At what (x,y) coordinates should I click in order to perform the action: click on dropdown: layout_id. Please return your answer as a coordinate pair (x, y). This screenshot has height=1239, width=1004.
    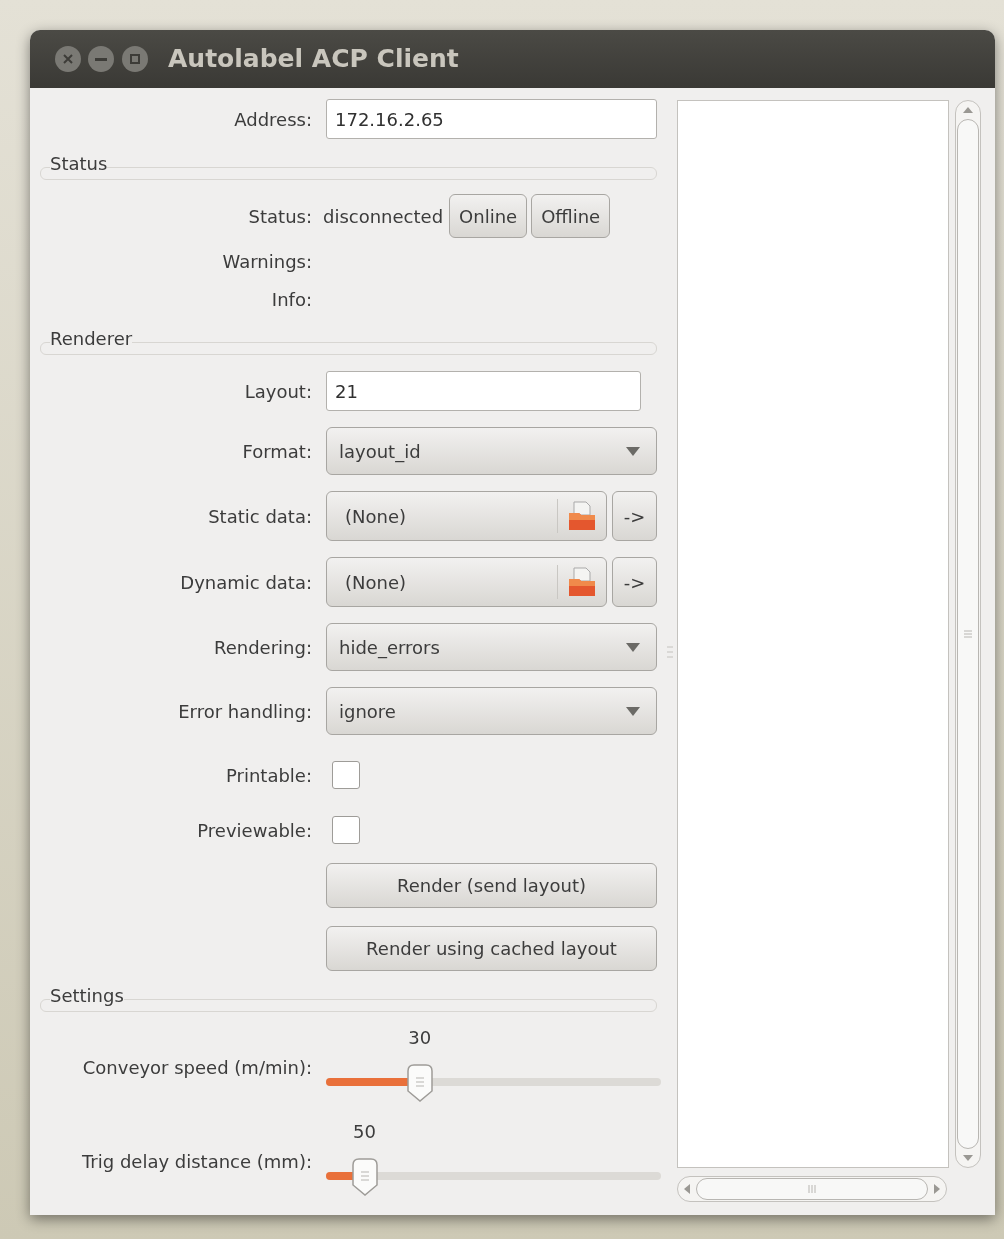
    Looking at the image, I should click on (491, 451).